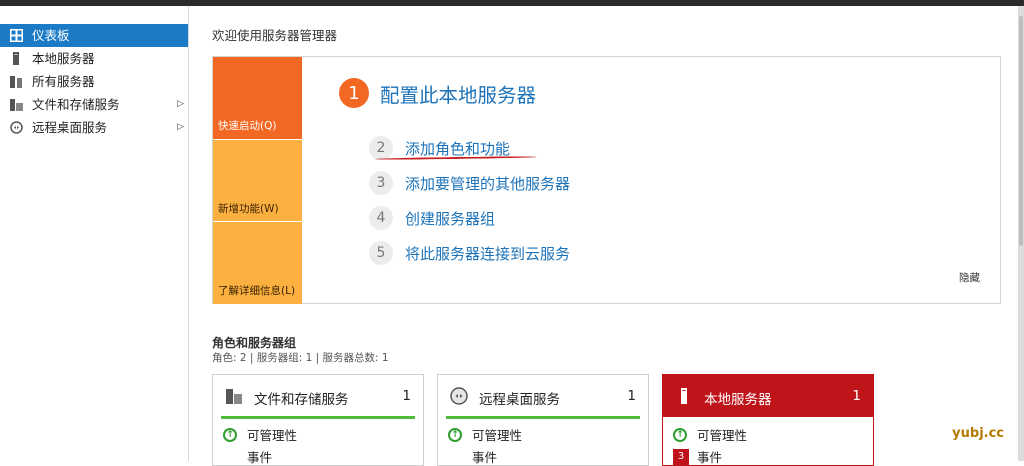 The height and width of the screenshot is (466, 1024). I want to click on sidebar-item-label: 文件和存储服务, so click(76, 104).